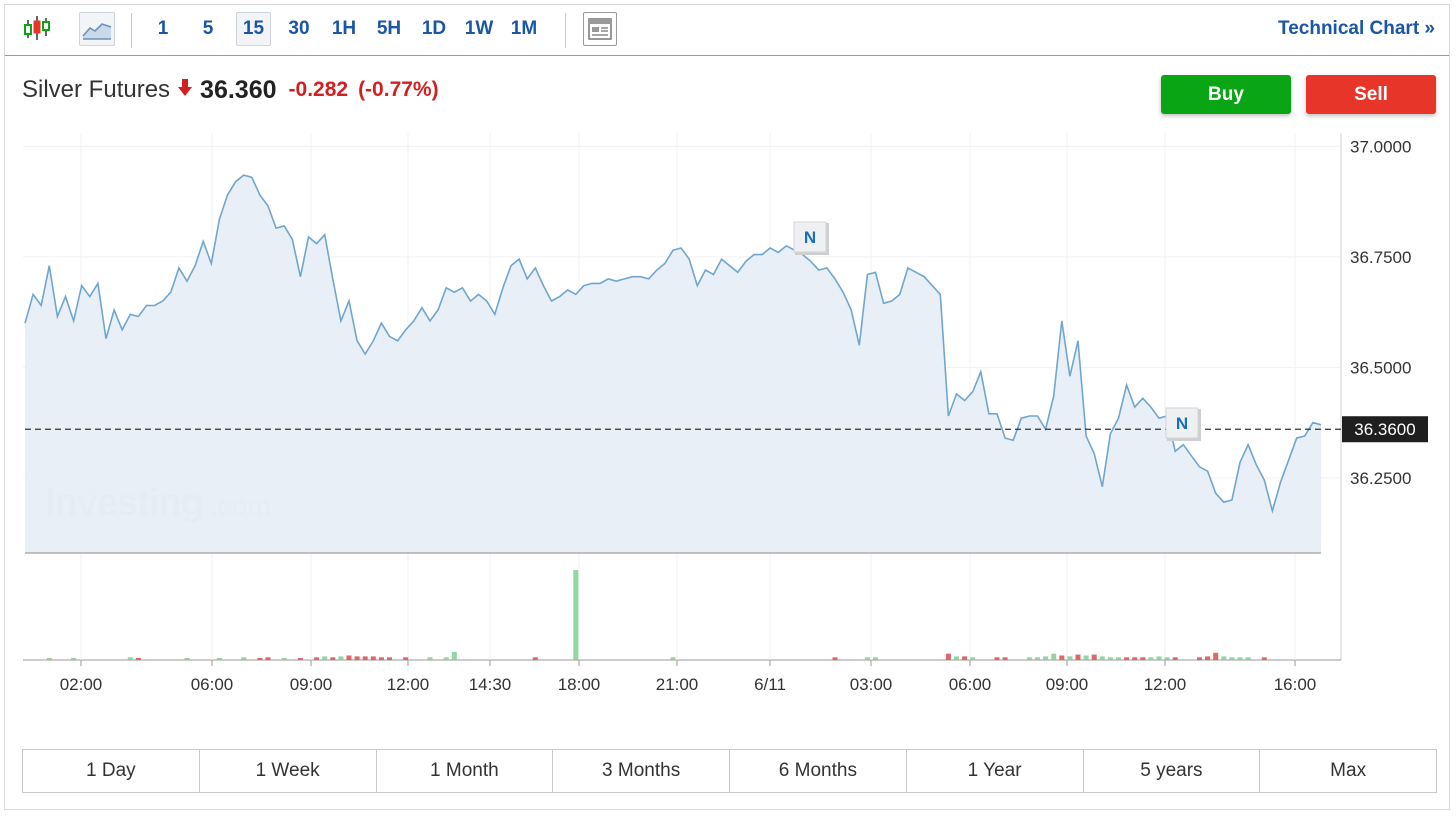 This screenshot has width=1456, height=817. I want to click on x-tick-label: 14:30, so click(490, 684).